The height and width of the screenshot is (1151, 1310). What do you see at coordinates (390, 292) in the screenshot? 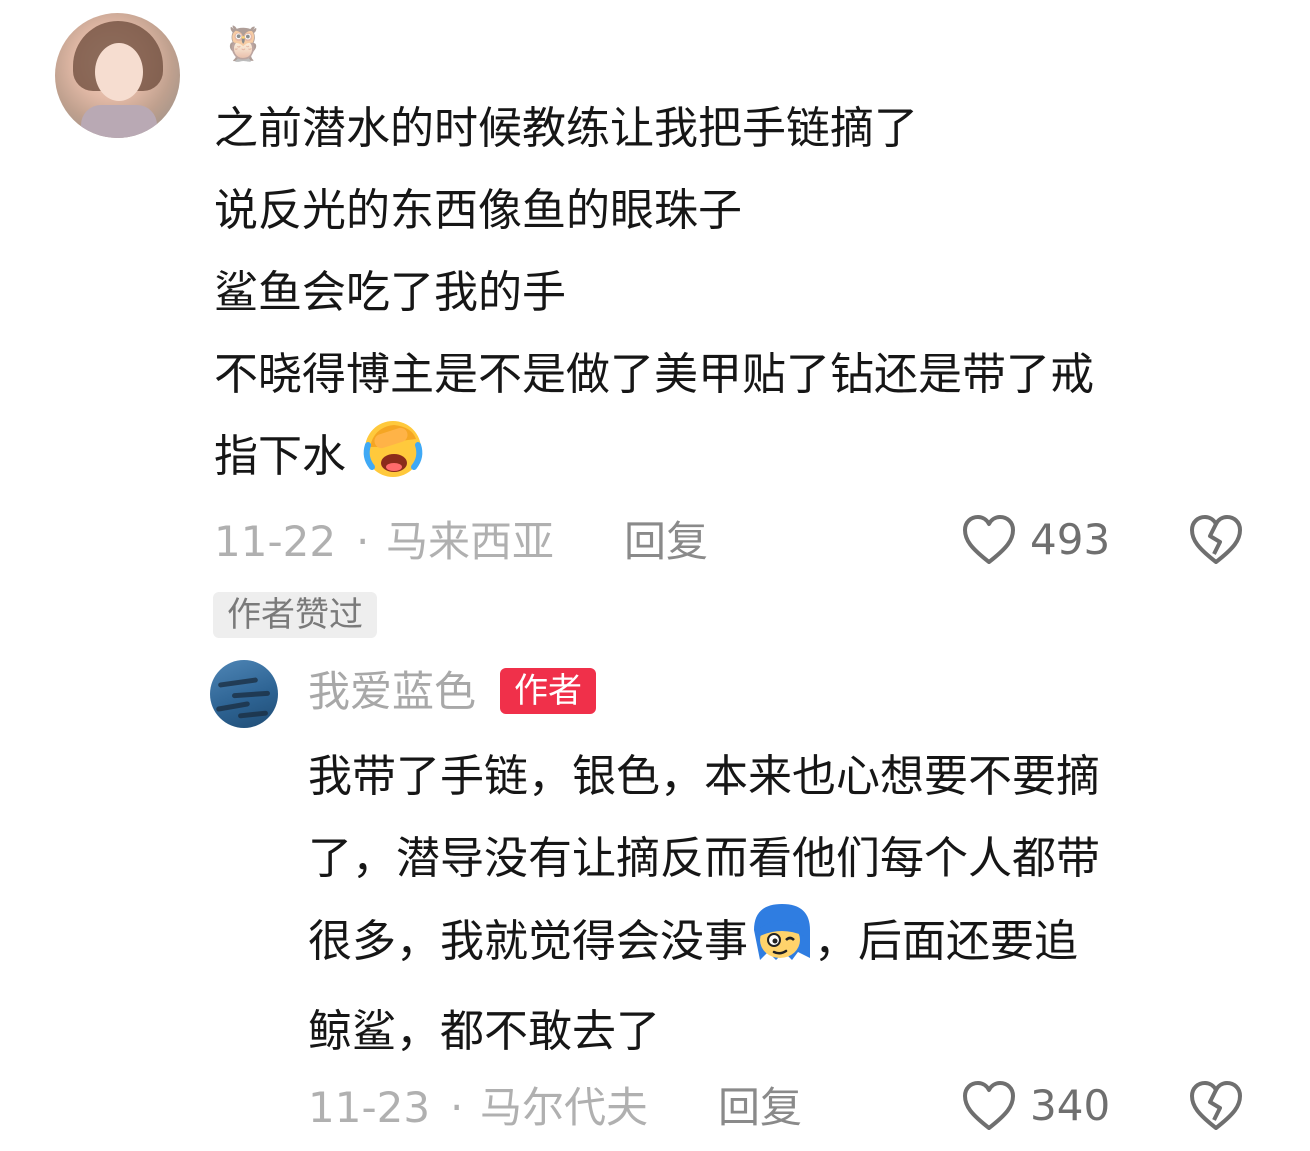
I see `comment-line: 鲨鱼会吃了我的手` at bounding box center [390, 292].